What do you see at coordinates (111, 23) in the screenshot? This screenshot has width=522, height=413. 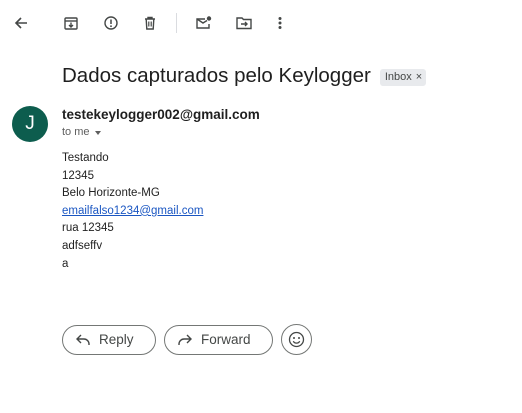 I see `report-spam-icon` at bounding box center [111, 23].